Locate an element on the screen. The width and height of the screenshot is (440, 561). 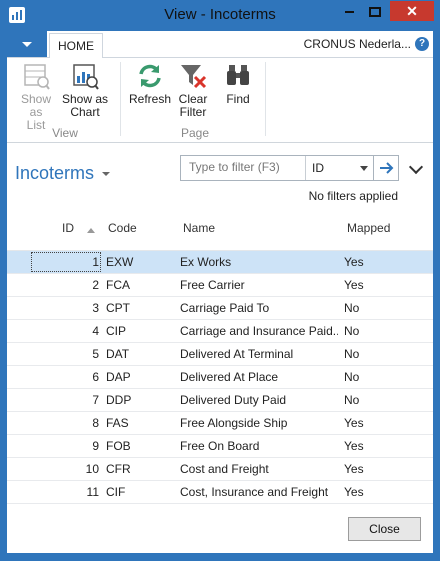
id-cell: 6 is located at coordinates (95, 377).